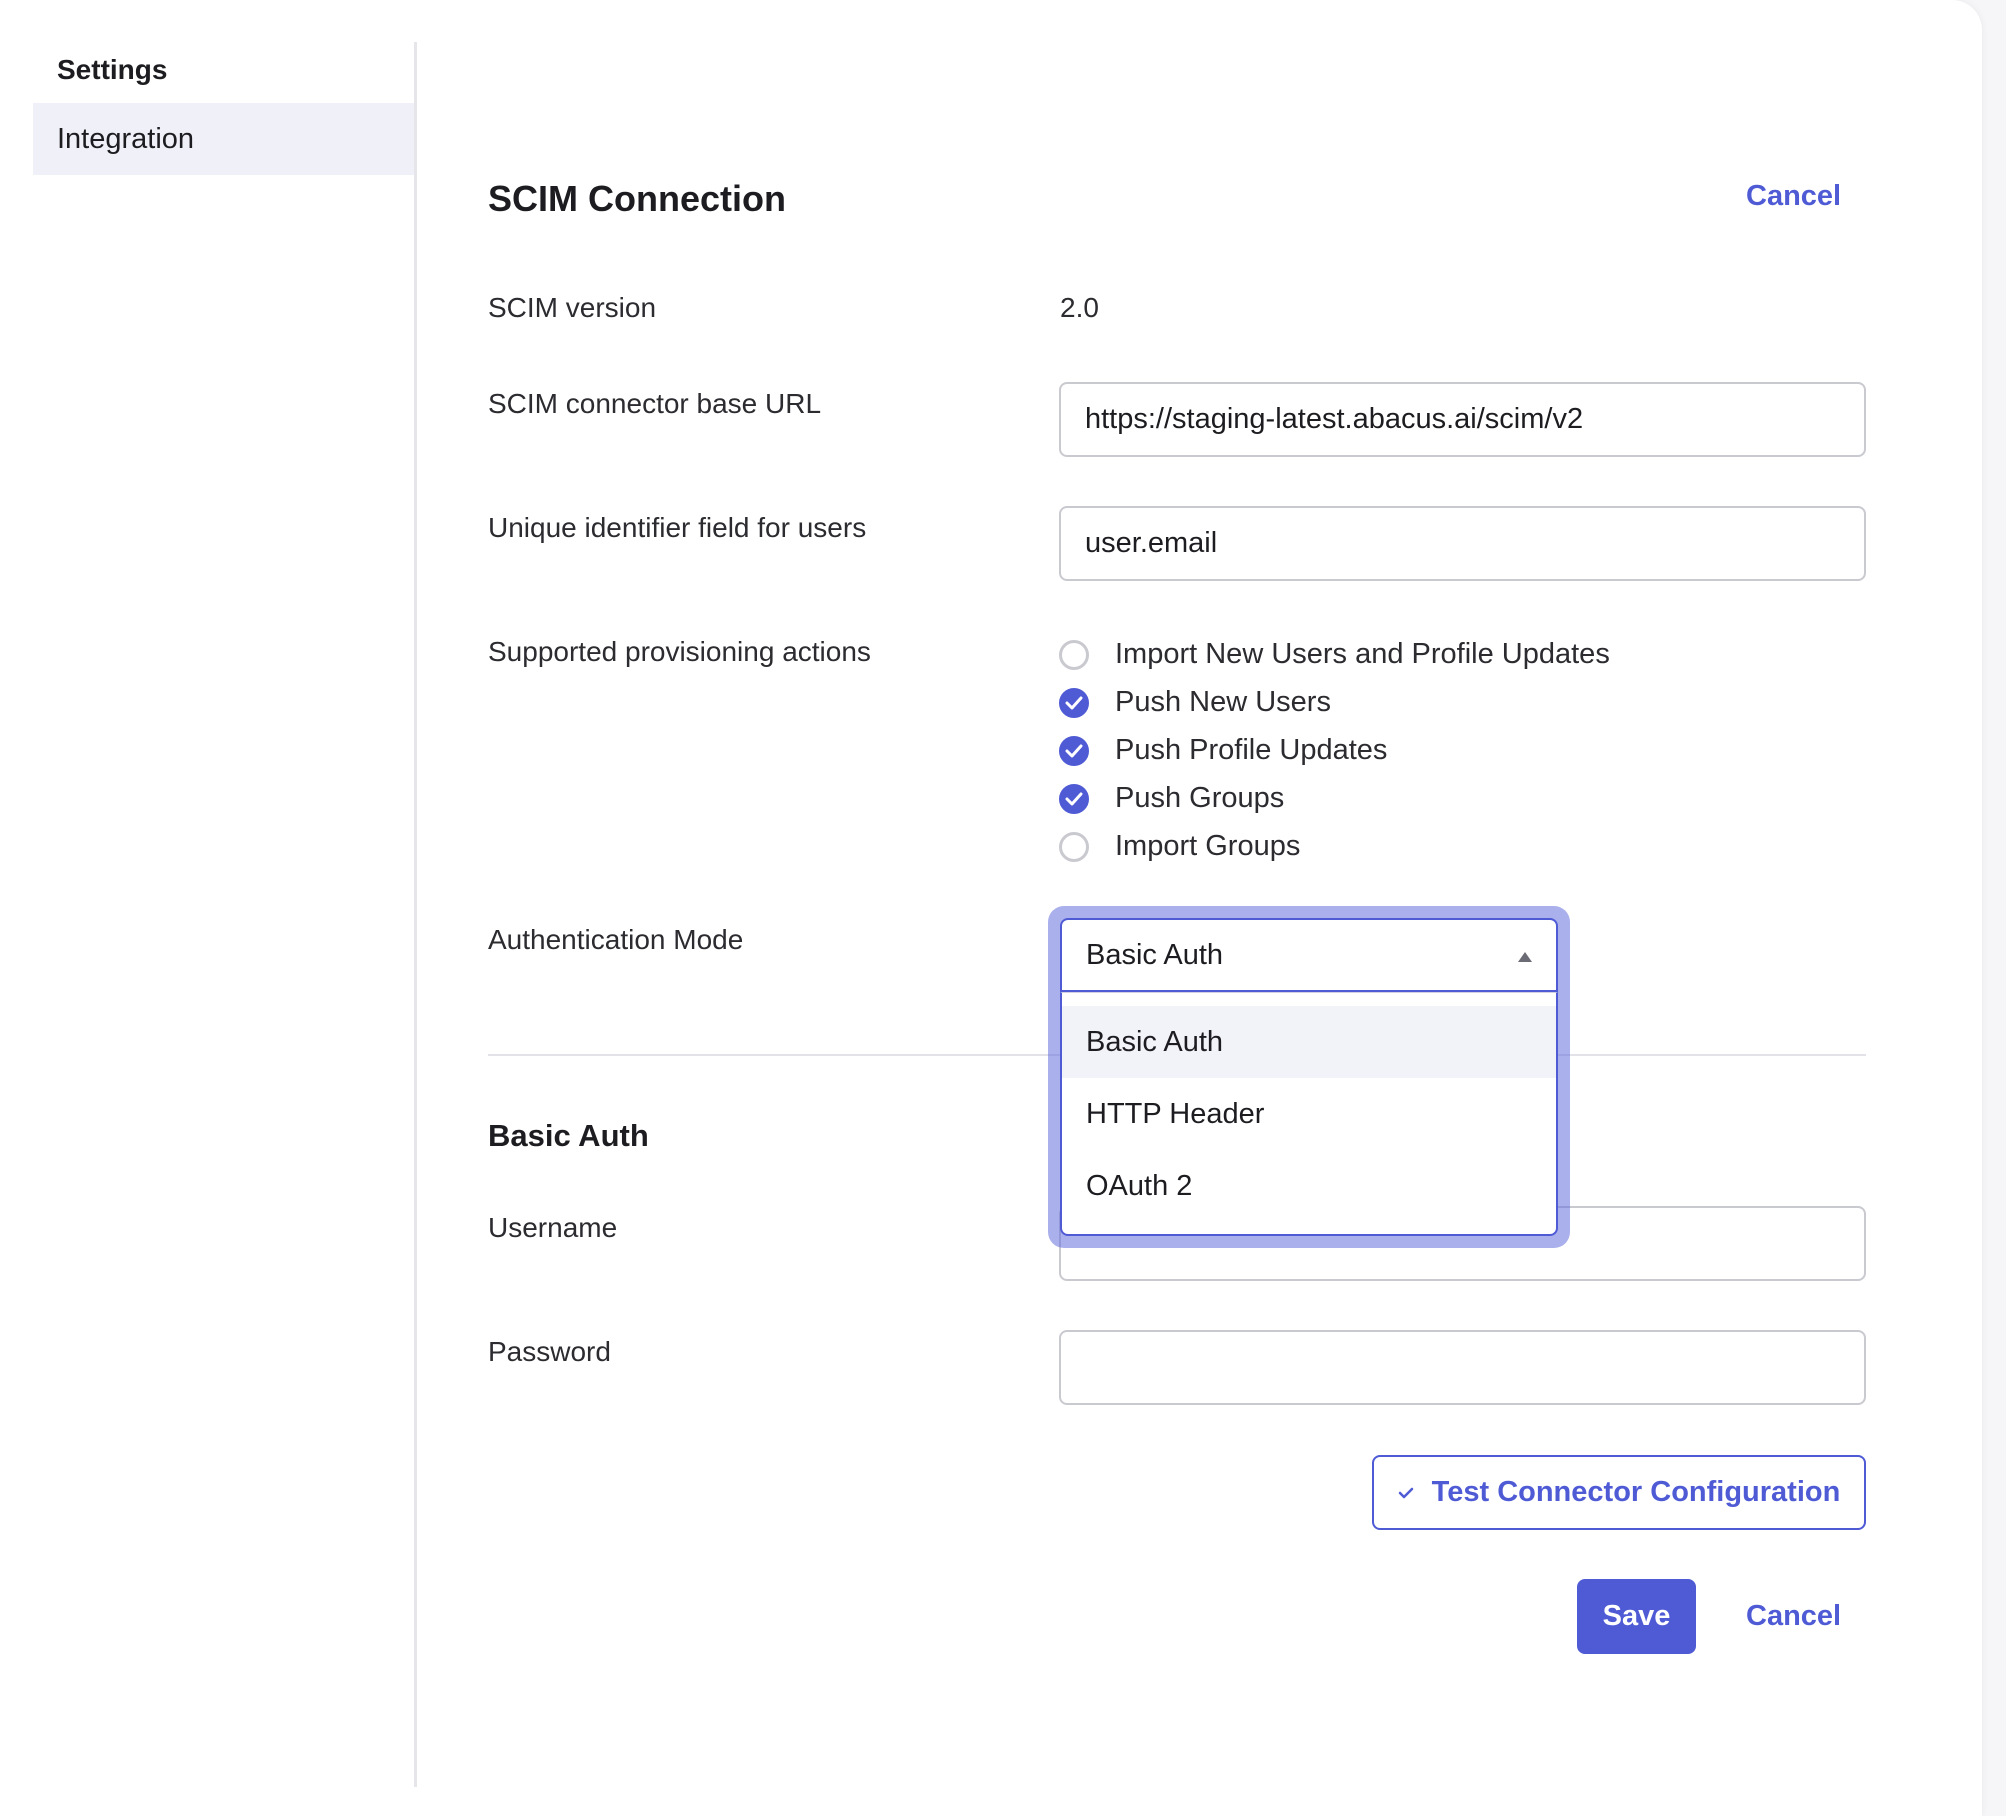  I want to click on checkbox-label: Import Groups, so click(1208, 846).